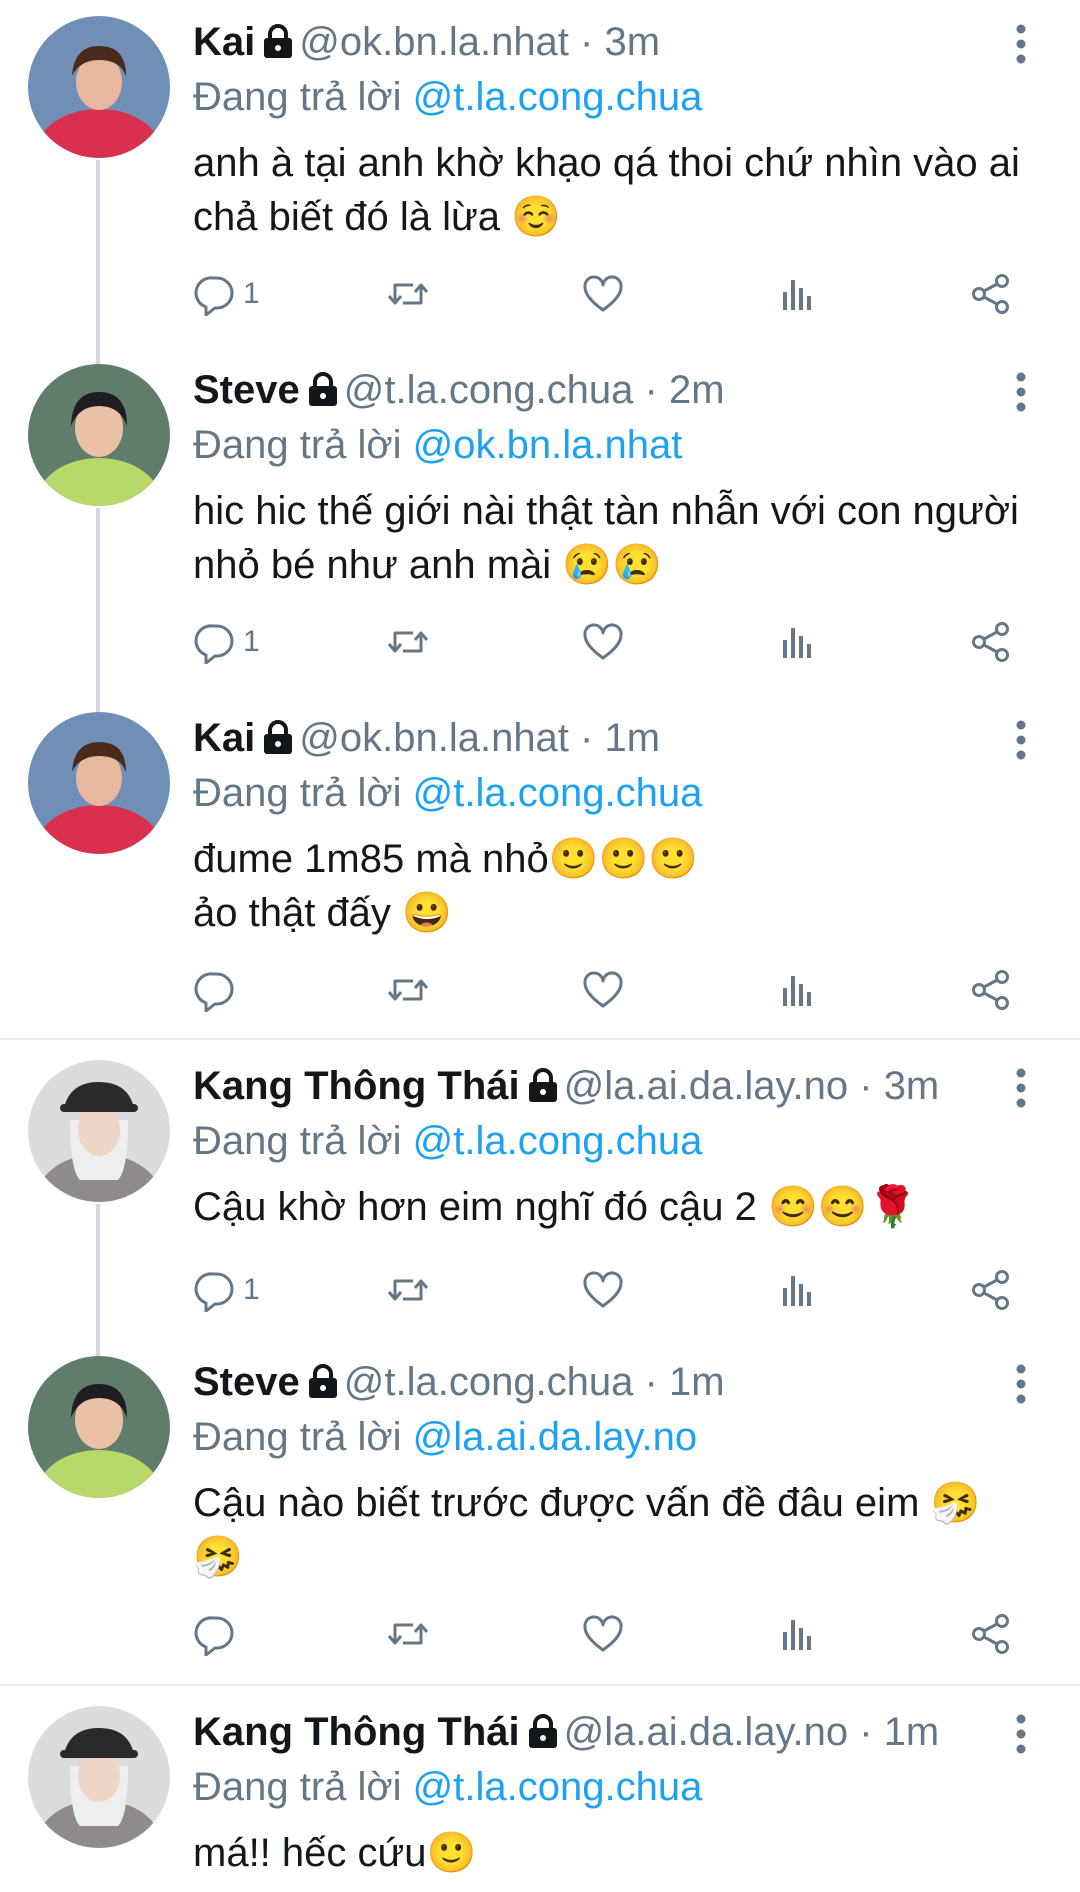 This screenshot has width=1080, height=1892. What do you see at coordinates (322, 913) in the screenshot?
I see `tweet-text-line: ảo thật đấy 😀` at bounding box center [322, 913].